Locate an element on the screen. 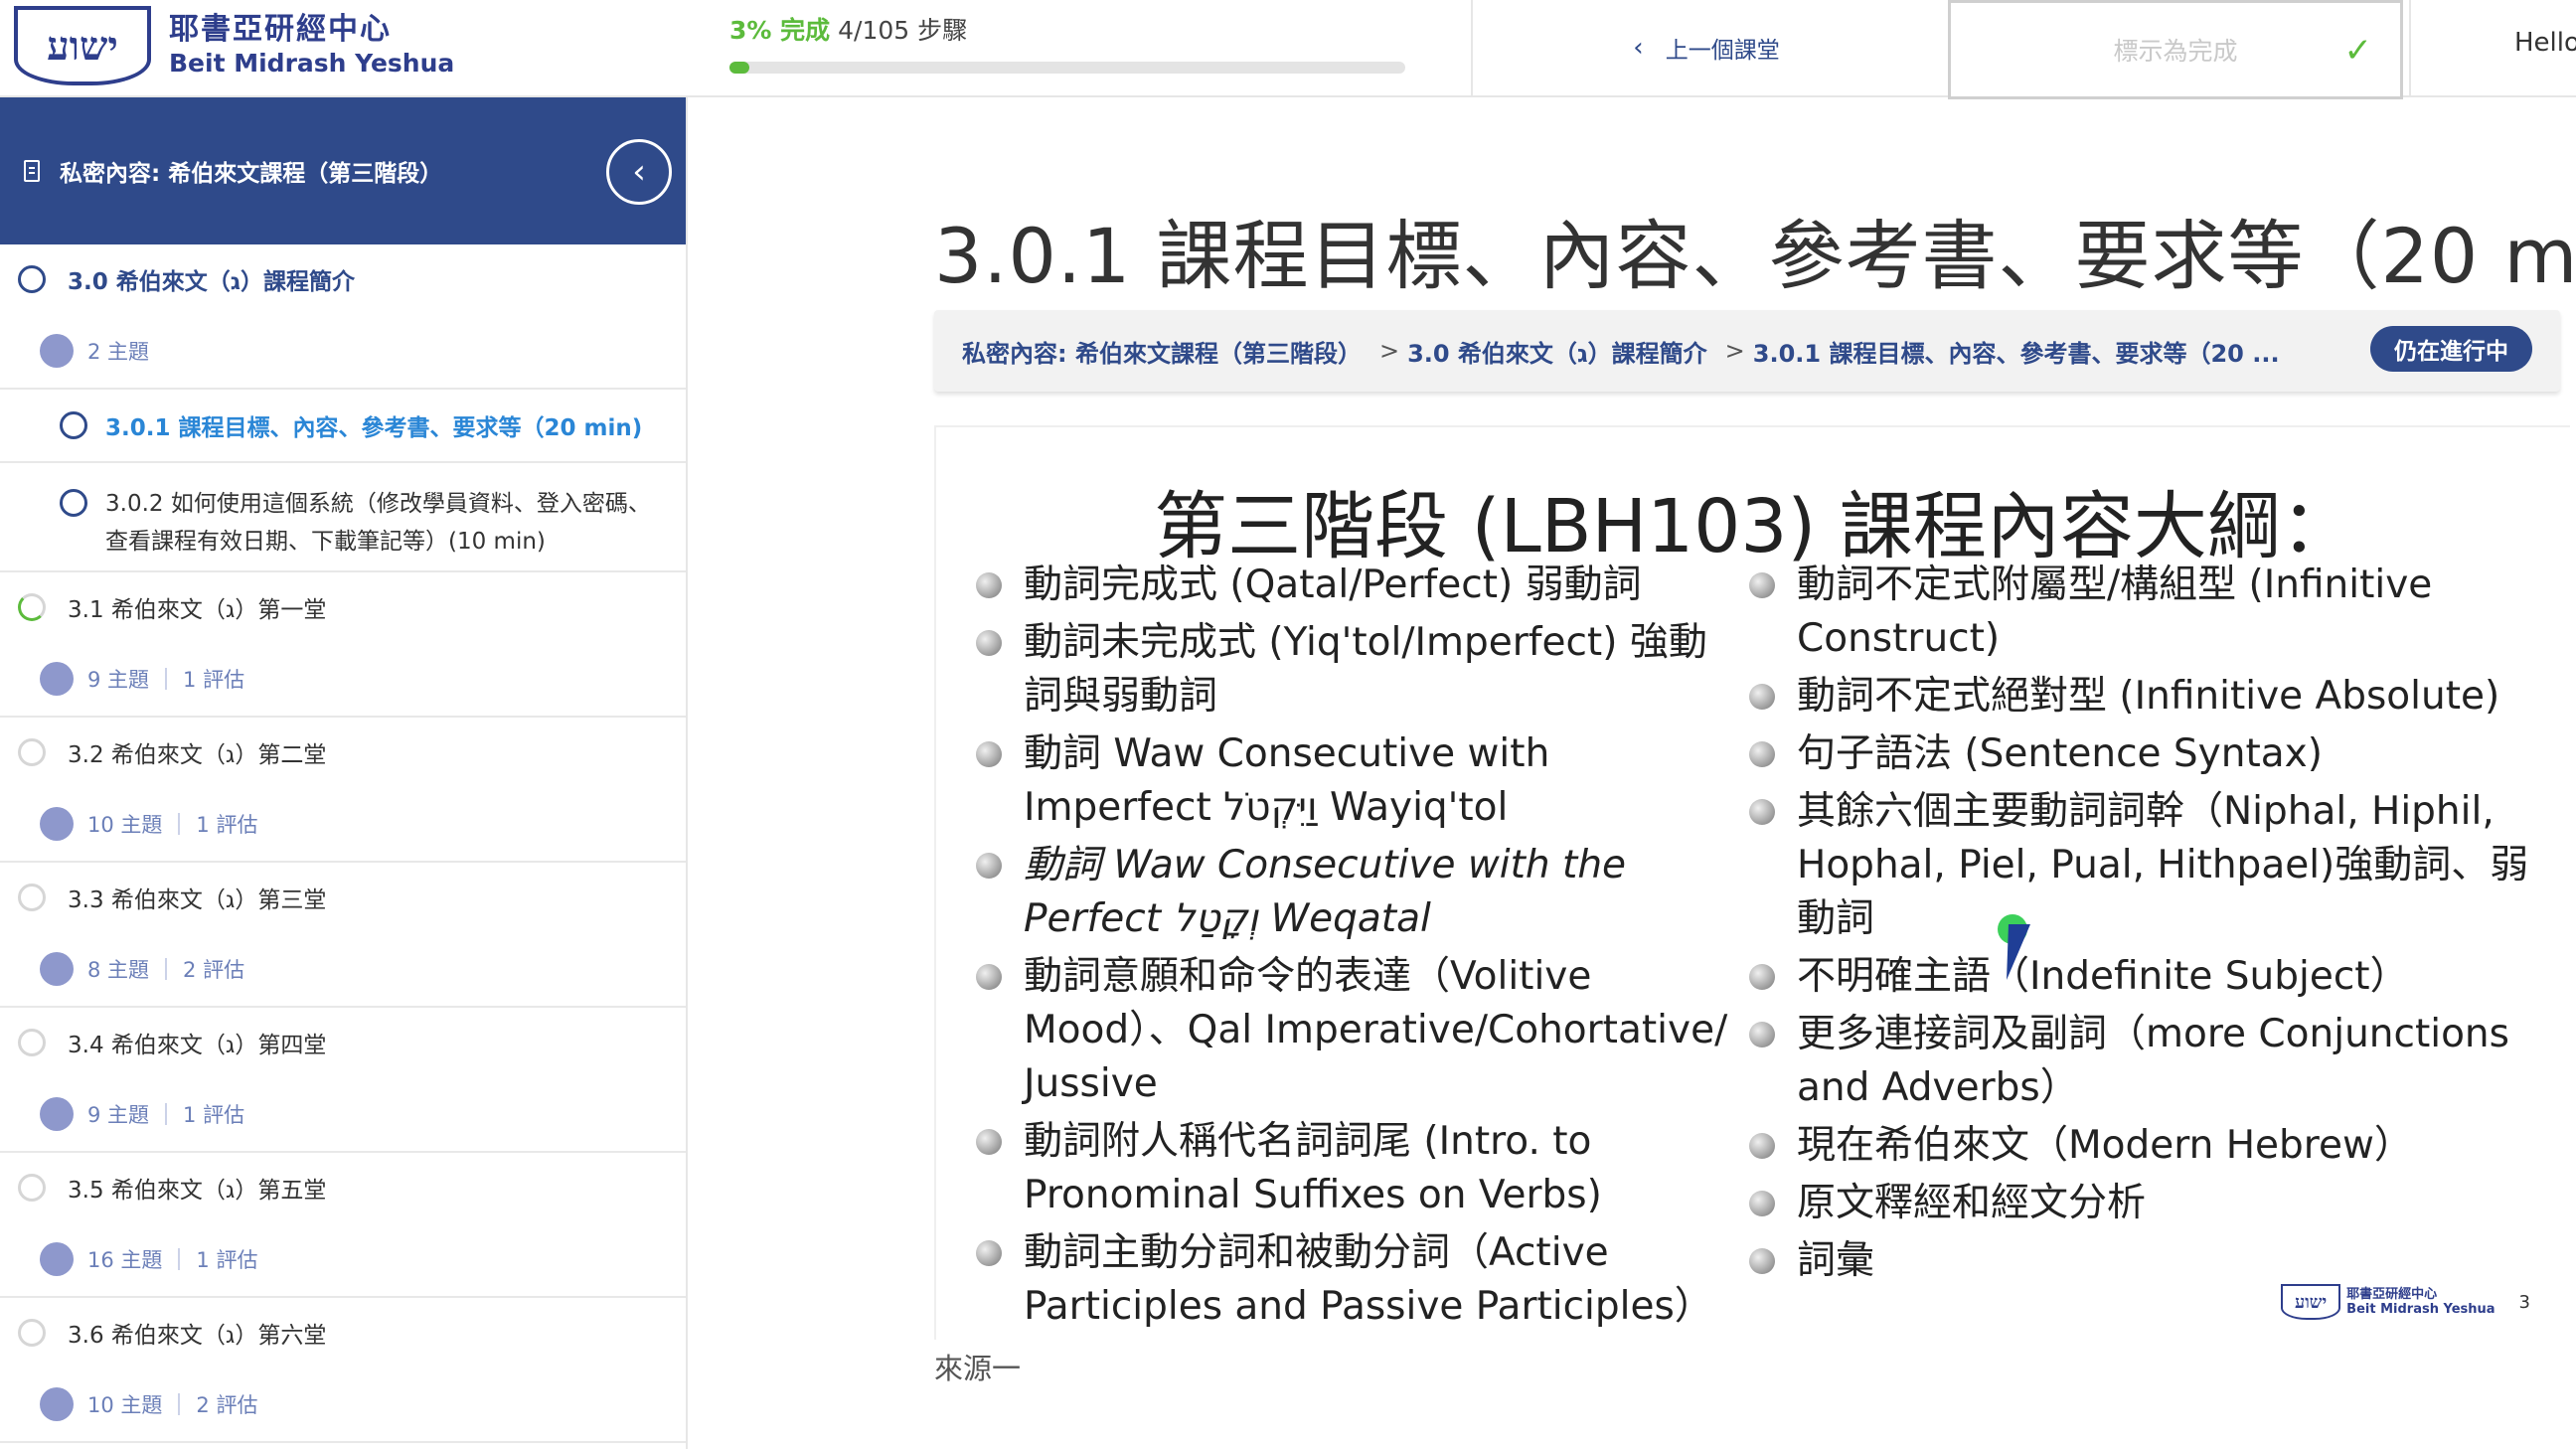  slide-logo: ישוע 耶書亞研經中心 Beit Midrash Yeshua 3 is located at coordinates (2405, 1302).